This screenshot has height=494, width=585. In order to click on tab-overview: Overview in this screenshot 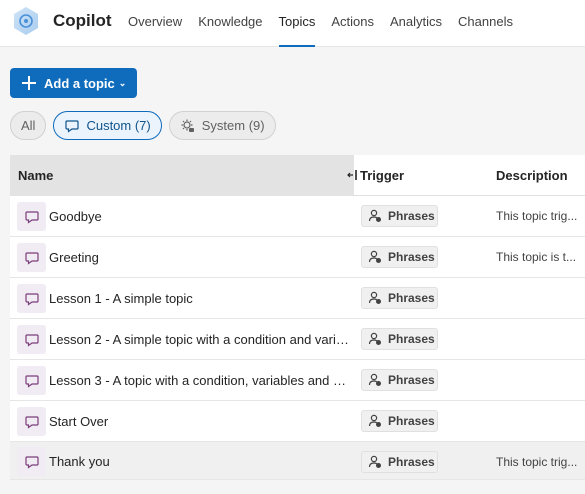, I will do `click(159, 23)`.